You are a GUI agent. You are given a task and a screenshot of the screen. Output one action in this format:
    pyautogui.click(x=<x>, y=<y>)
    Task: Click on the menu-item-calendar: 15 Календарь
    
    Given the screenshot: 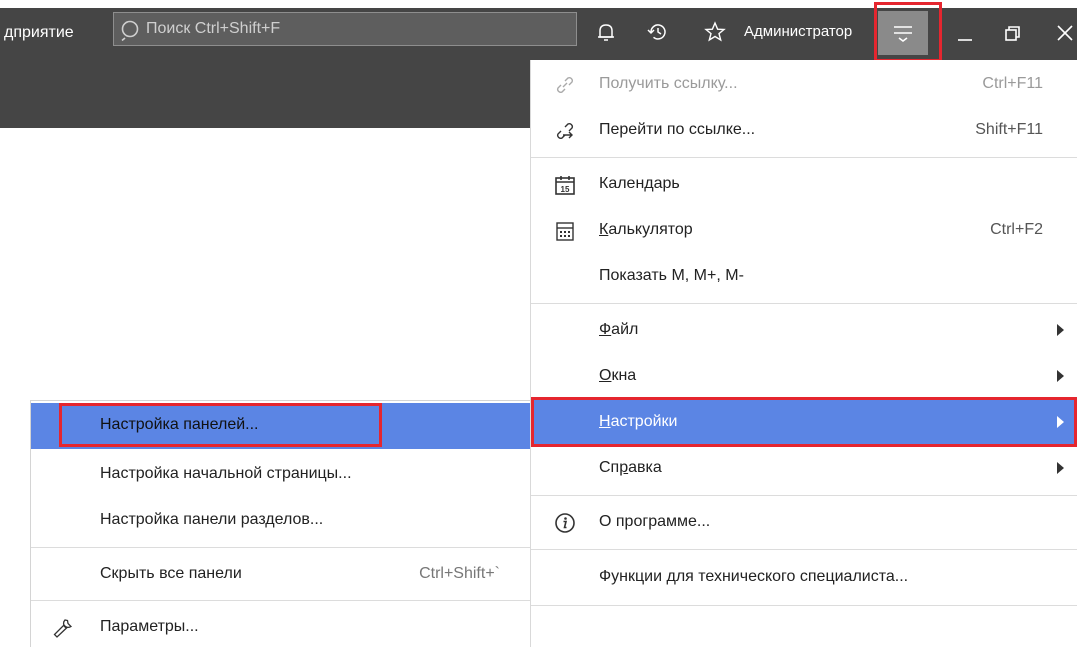 What is the action you would take?
    pyautogui.click(x=804, y=185)
    